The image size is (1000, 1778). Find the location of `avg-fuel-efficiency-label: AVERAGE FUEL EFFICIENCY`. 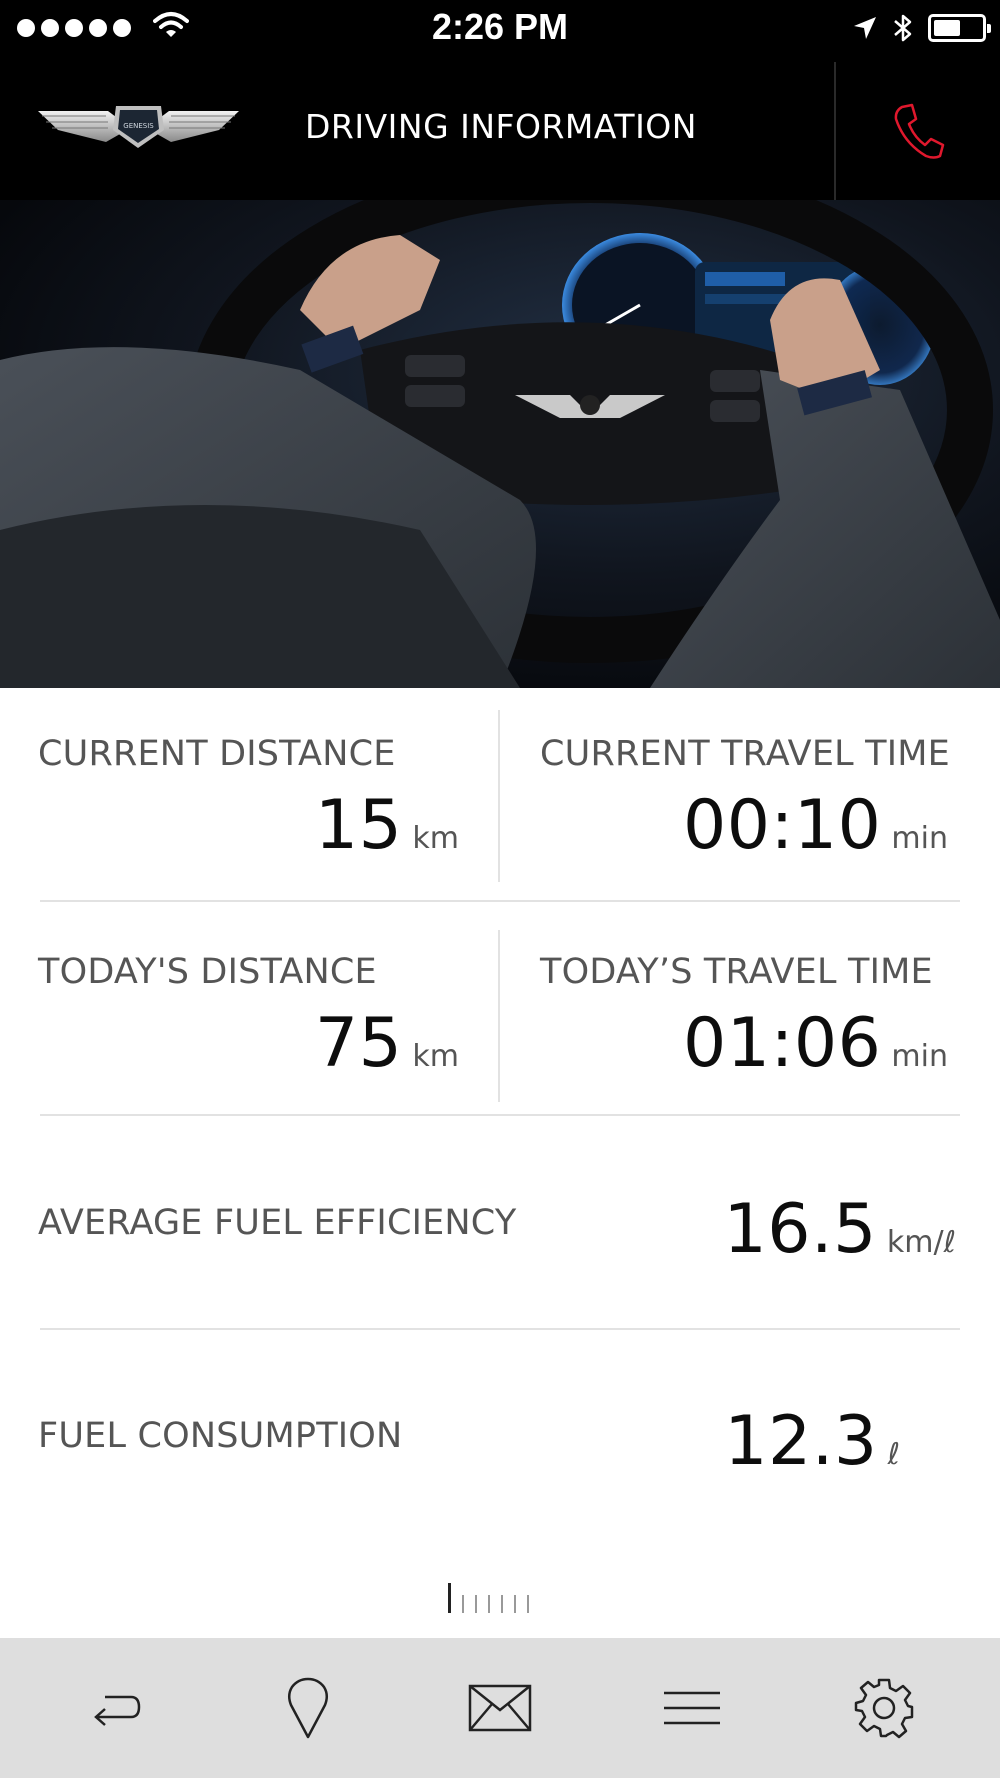

avg-fuel-efficiency-label: AVERAGE FUEL EFFICIENCY is located at coordinates (277, 1223).